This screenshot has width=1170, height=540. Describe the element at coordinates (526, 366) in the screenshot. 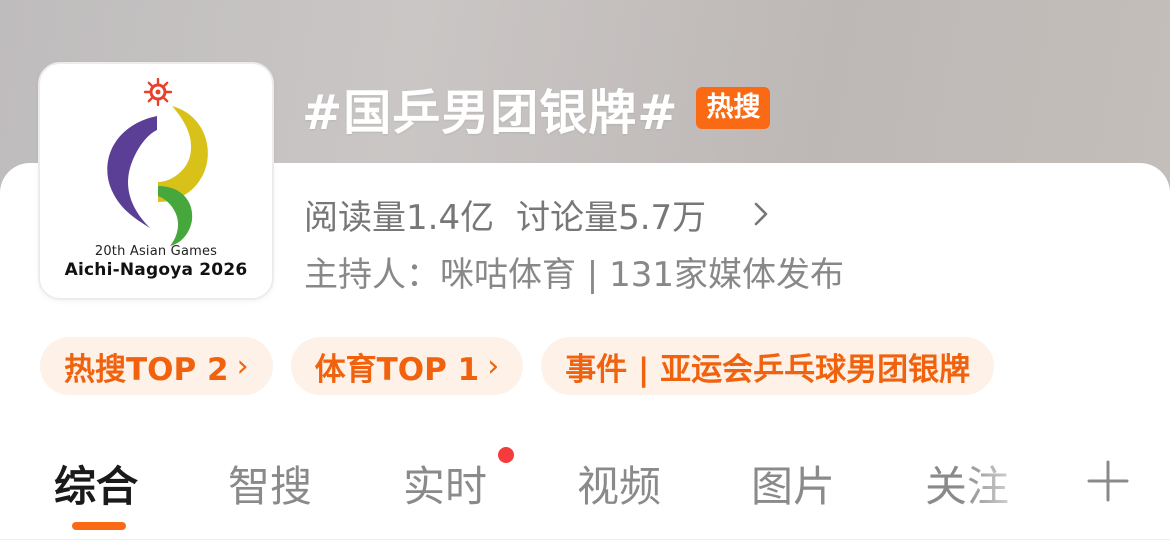

I see `topic-chips: 热搜TOP 2 › 体育TOP 1 › 事件 | 亚运会乒乓球男团银牌` at that location.